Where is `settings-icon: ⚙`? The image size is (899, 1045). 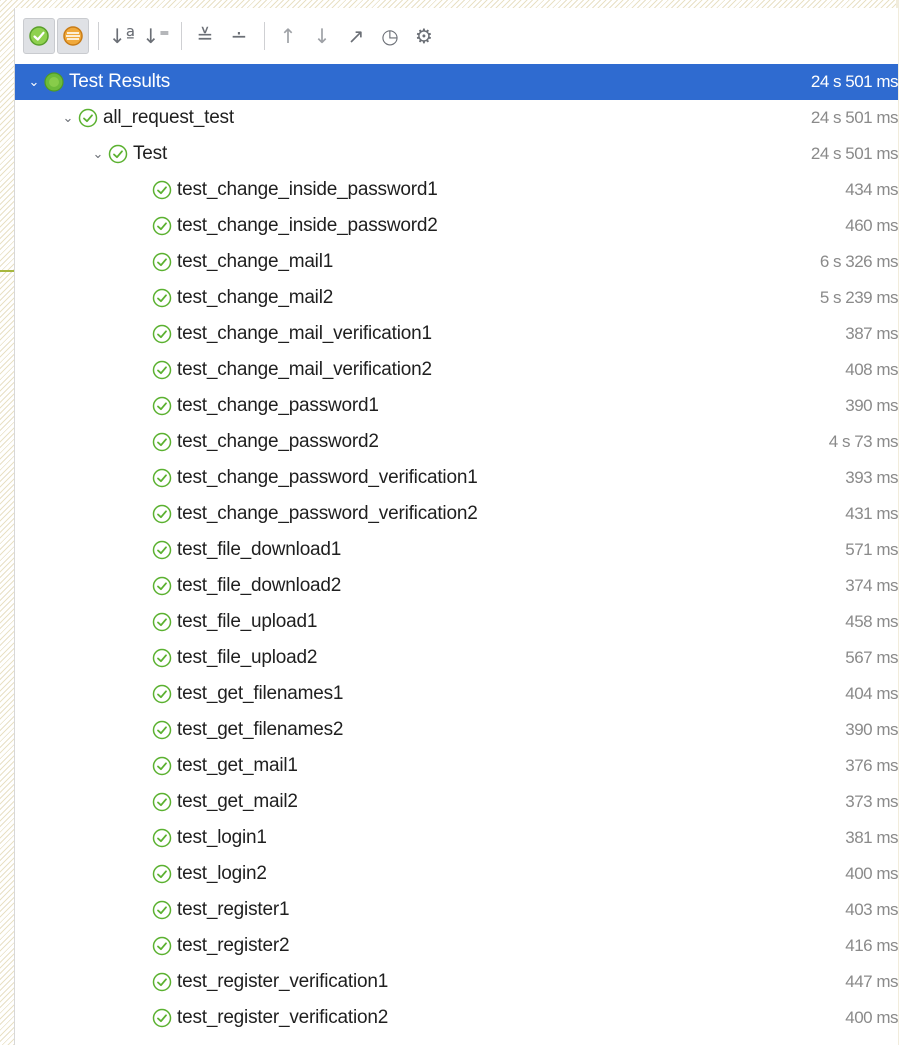
settings-icon: ⚙ is located at coordinates (424, 36).